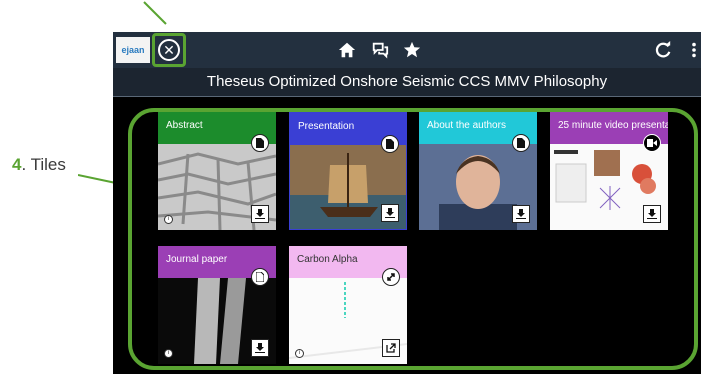  I want to click on callout-arrow, so click(155, 13).